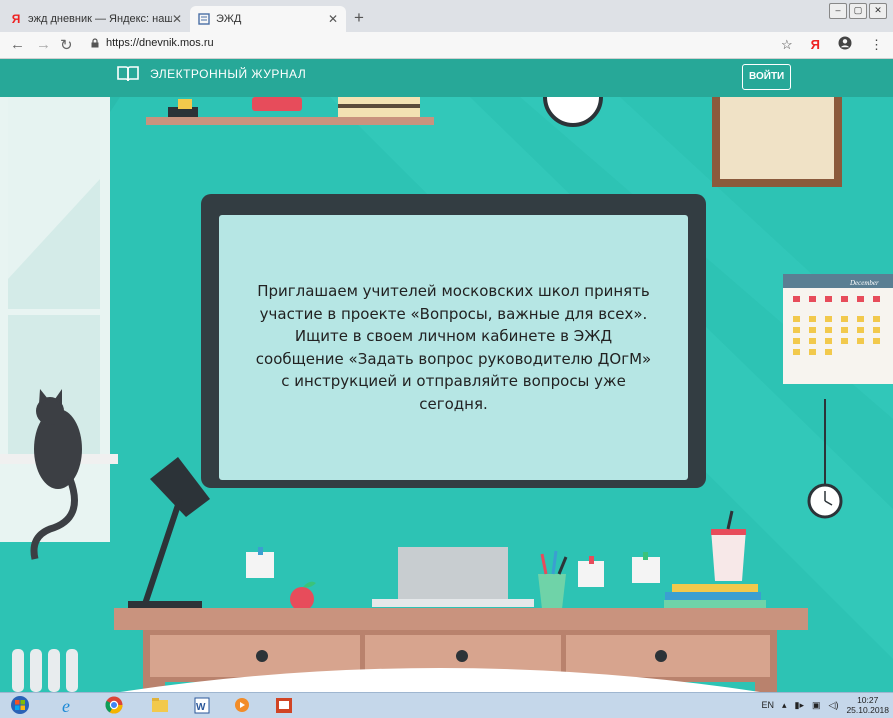  What do you see at coordinates (17, 44) in the screenshot?
I see `back-arrow-icon: ←` at bounding box center [17, 44].